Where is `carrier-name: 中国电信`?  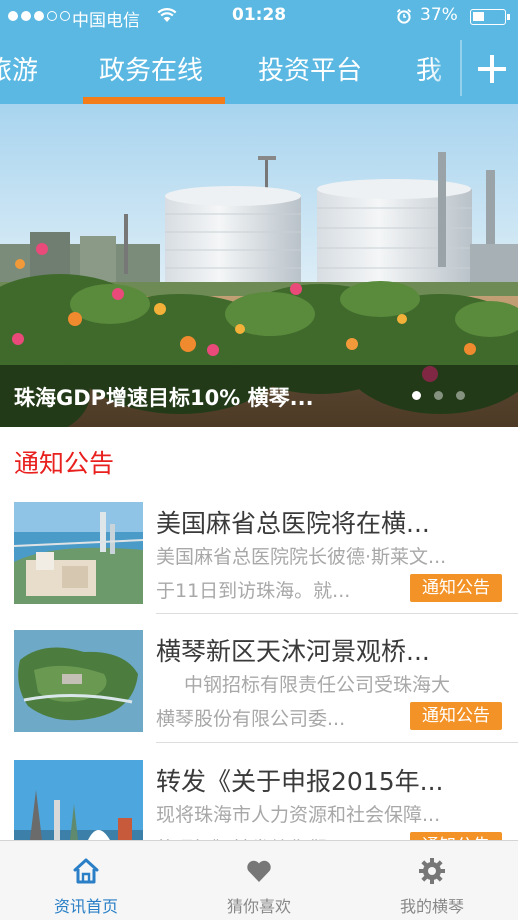
carrier-name: 中国电信 is located at coordinates (106, 21).